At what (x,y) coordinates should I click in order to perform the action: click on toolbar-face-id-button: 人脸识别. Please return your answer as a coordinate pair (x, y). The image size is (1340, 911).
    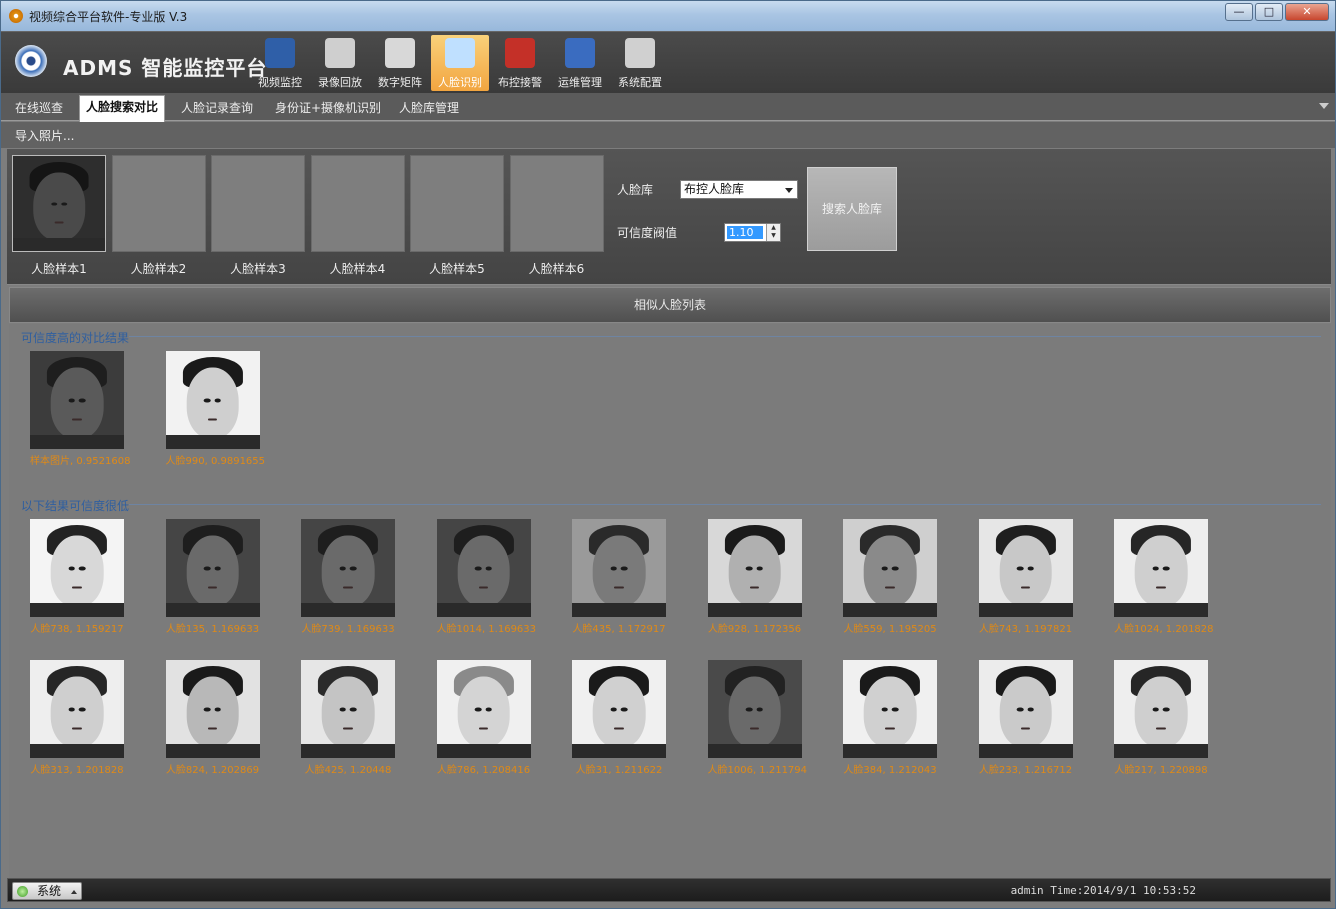
    Looking at the image, I should click on (460, 63).